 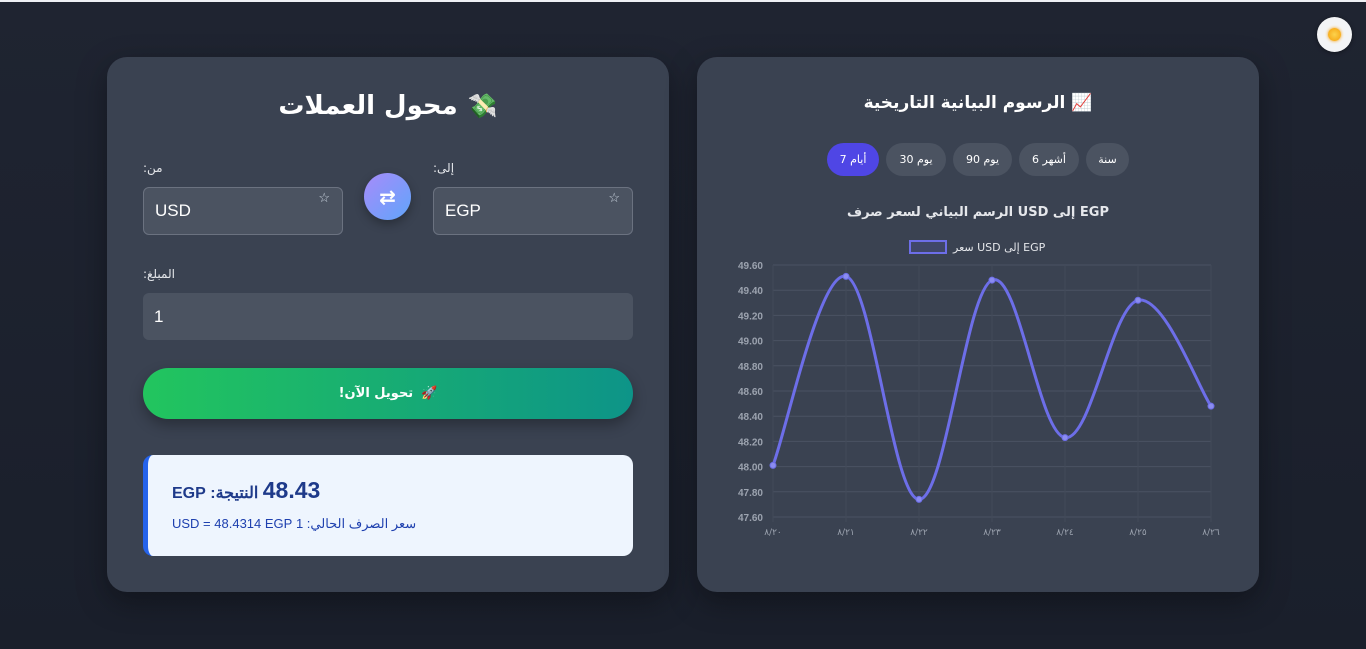 I want to click on result-currency: EGP, so click(x=189, y=493).